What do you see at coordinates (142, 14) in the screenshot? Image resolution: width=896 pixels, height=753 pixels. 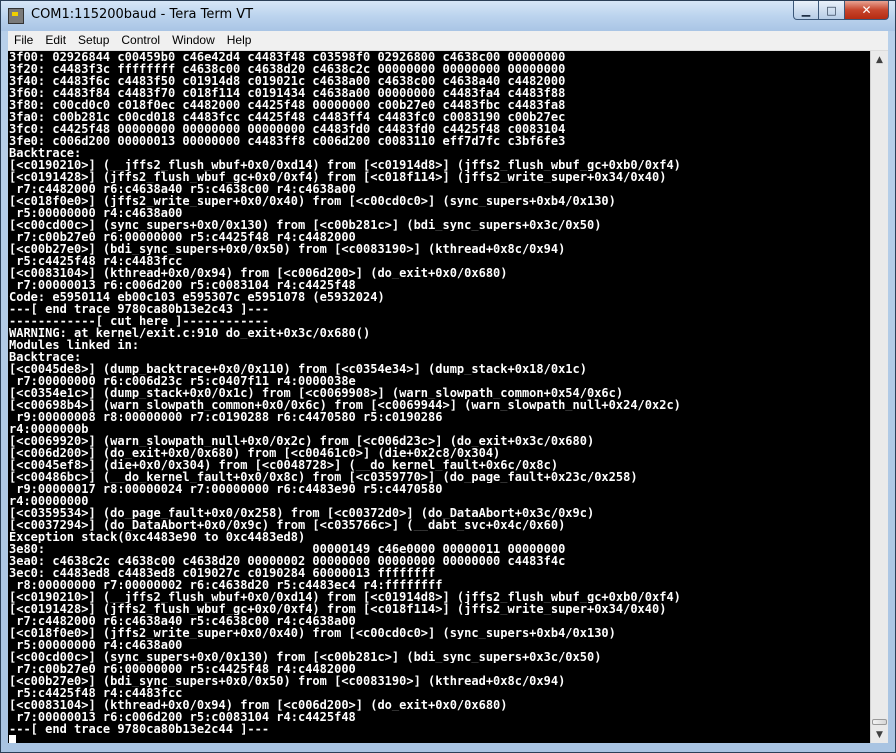 I see `window-title: COM1:115200baud - Tera Term VT` at bounding box center [142, 14].